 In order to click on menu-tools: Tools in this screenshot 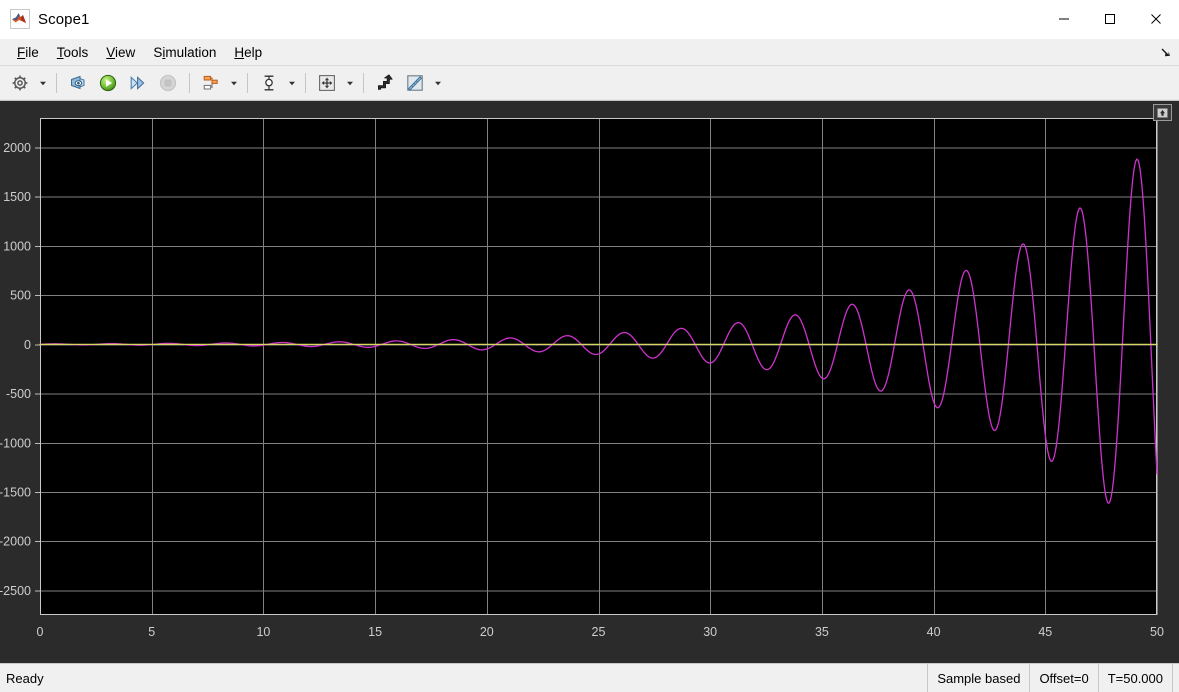, I will do `click(73, 52)`.